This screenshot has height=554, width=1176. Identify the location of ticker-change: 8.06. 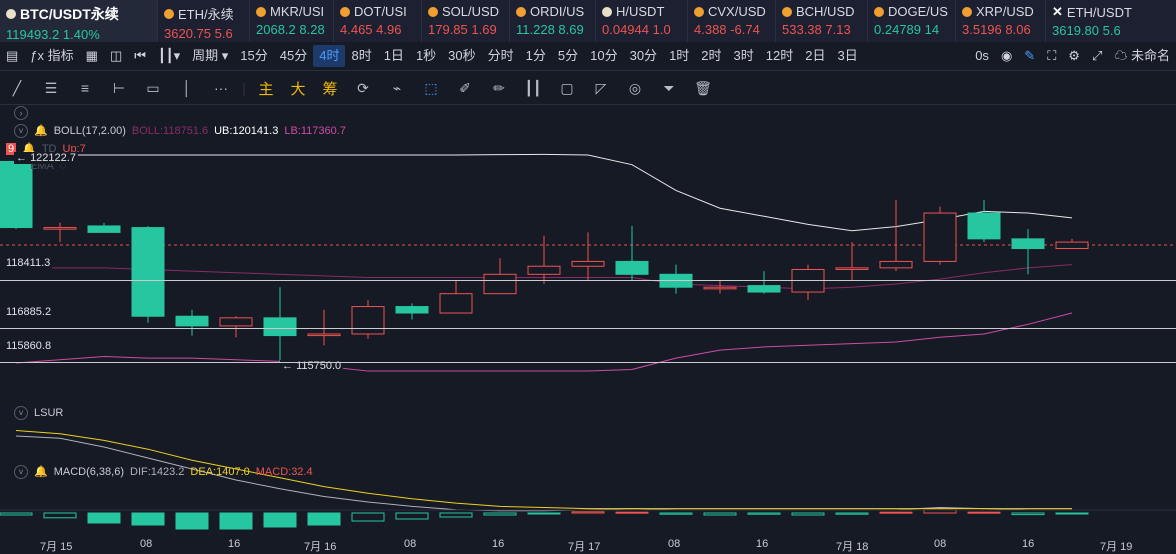
(1018, 29).